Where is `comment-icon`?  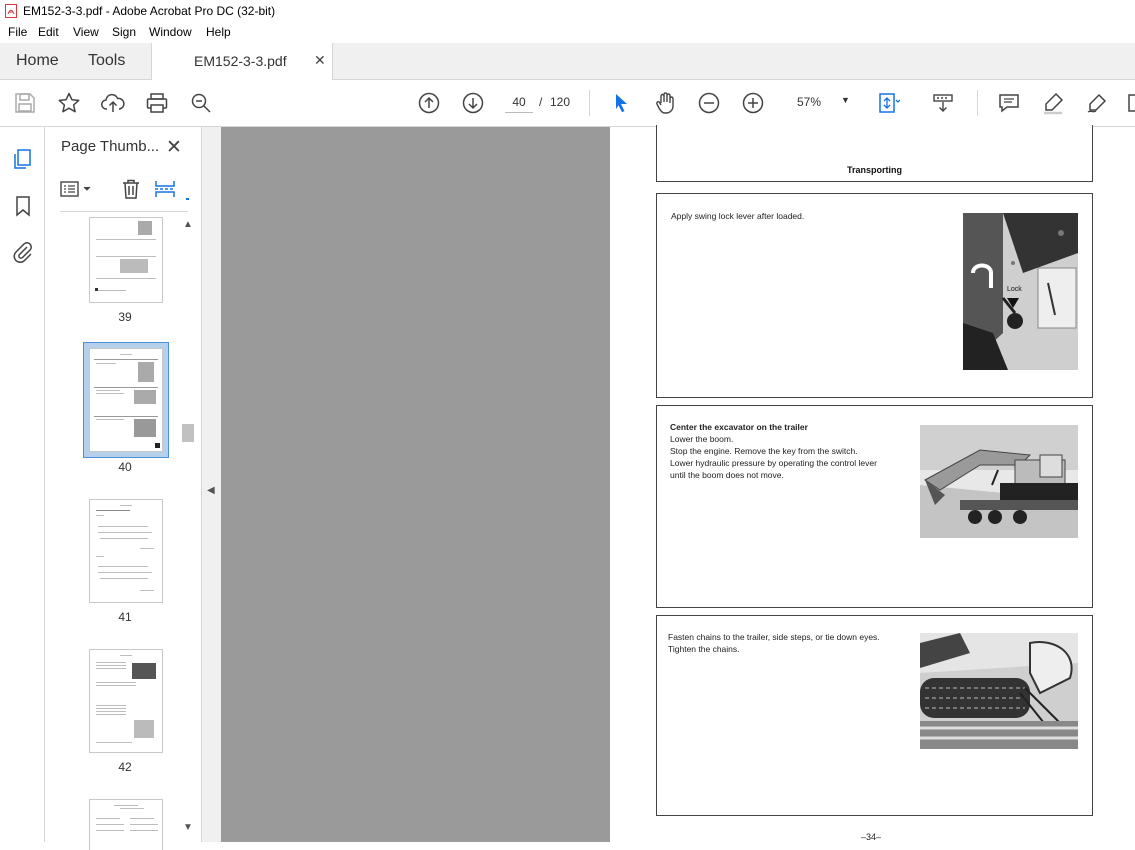
comment-icon is located at coordinates (1009, 103).